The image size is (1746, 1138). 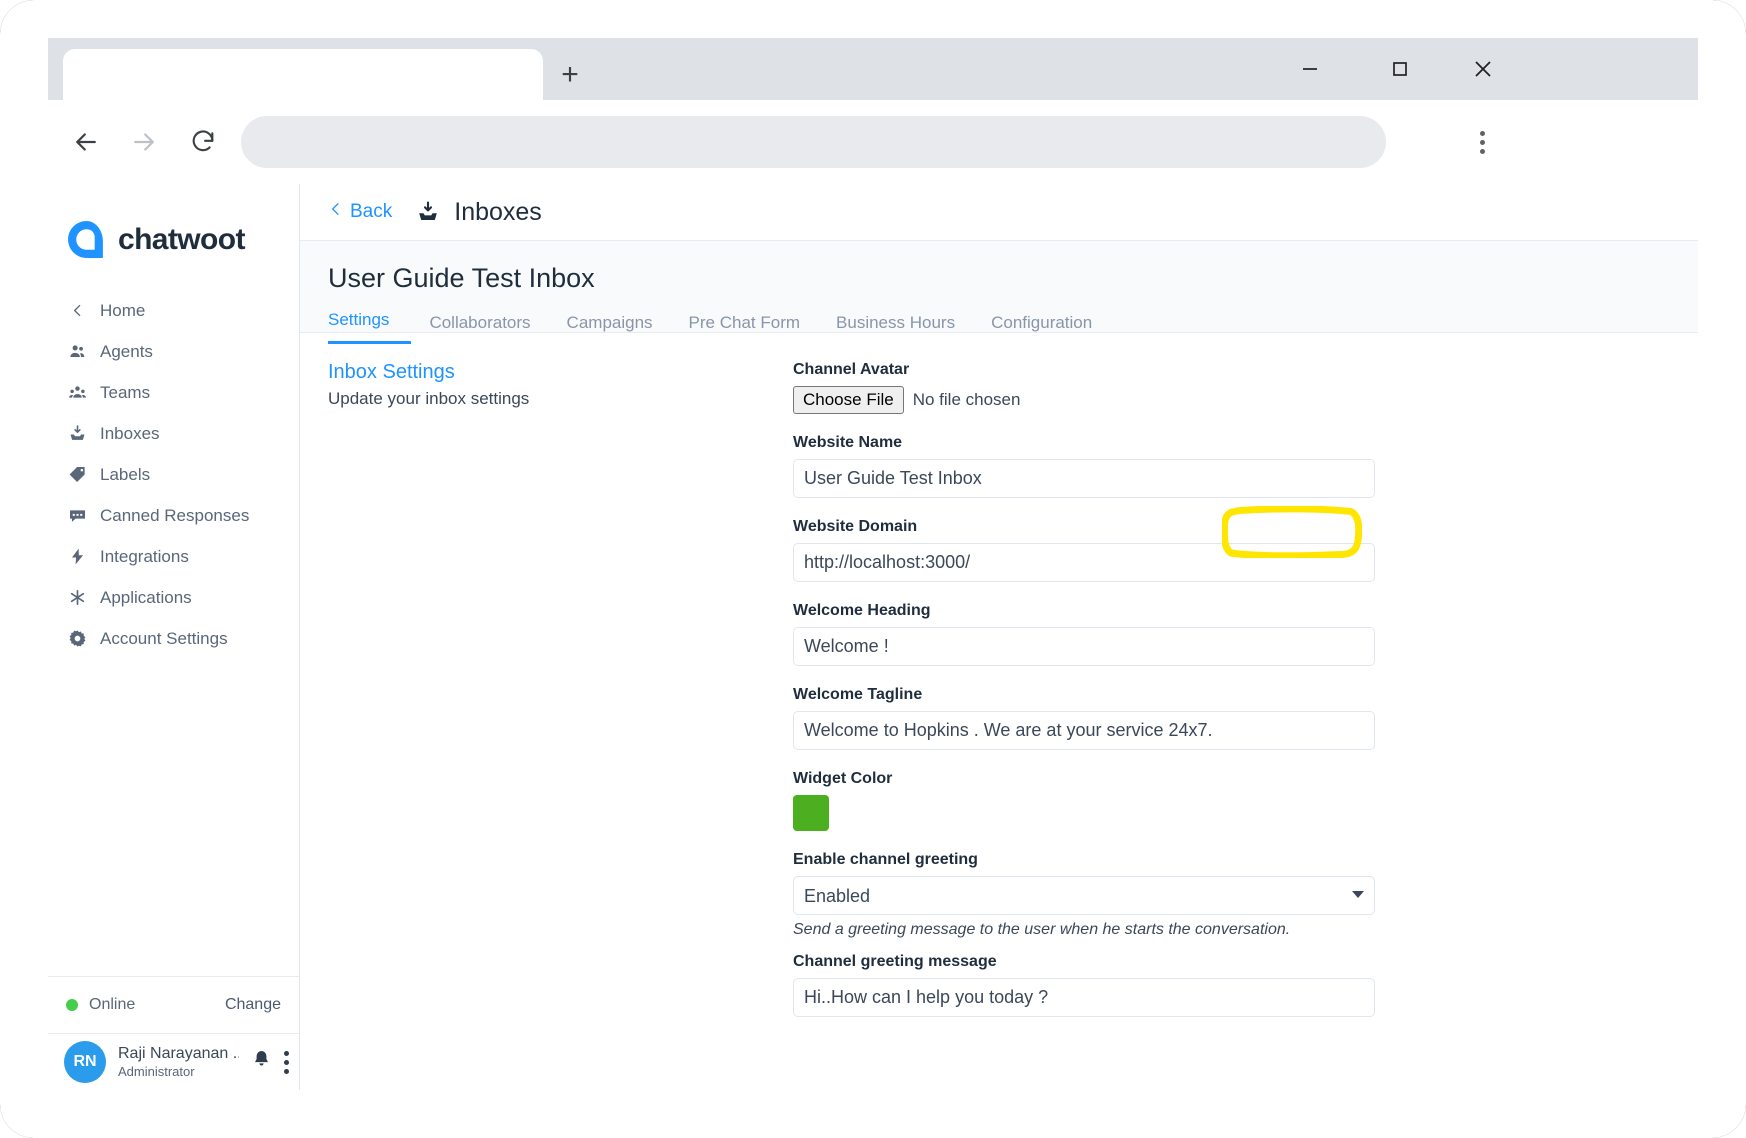 What do you see at coordinates (85, 1062) in the screenshot?
I see `avatar: RN` at bounding box center [85, 1062].